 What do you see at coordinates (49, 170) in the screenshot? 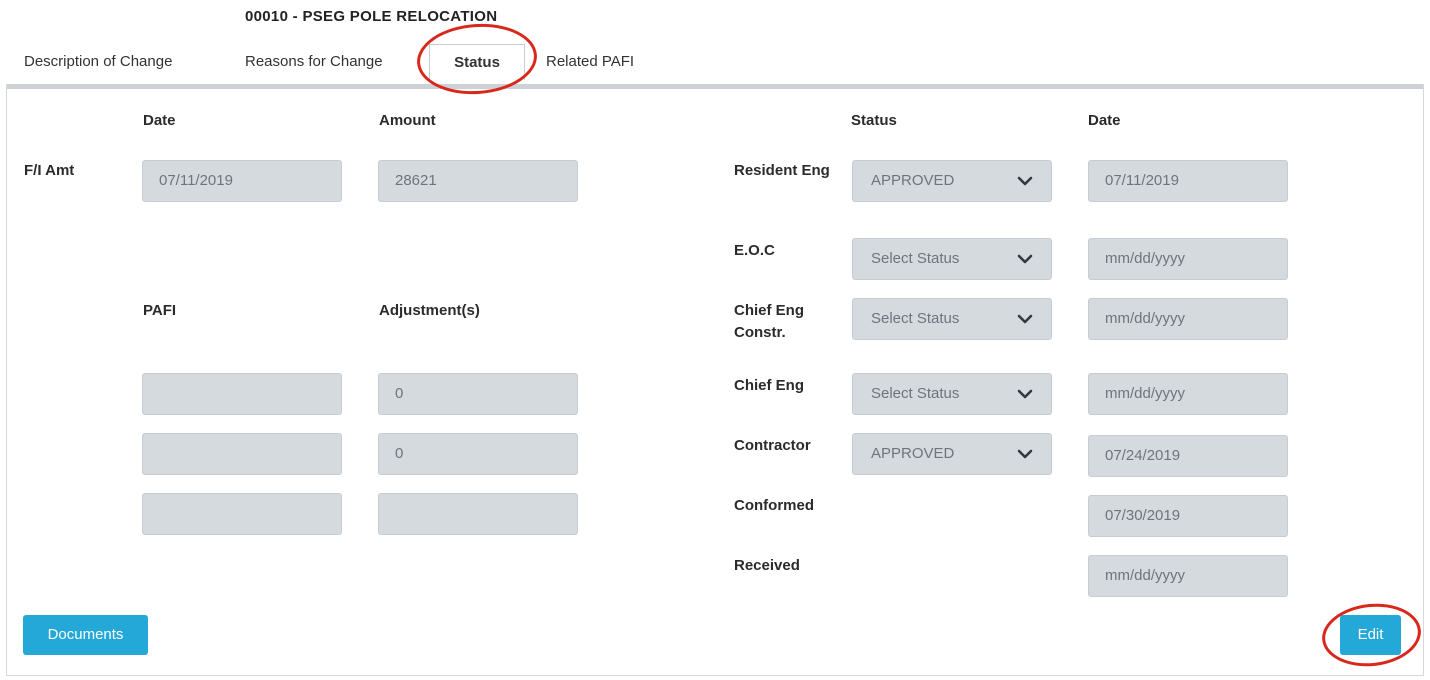
I see `fi-amt-label: F/I Amt` at bounding box center [49, 170].